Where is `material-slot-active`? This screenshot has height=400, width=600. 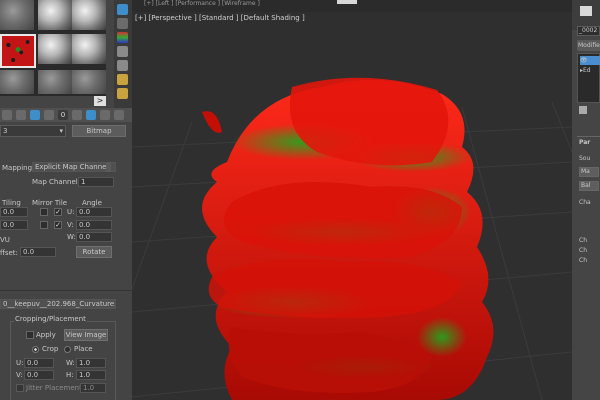 material-slot-active is located at coordinates (18, 51).